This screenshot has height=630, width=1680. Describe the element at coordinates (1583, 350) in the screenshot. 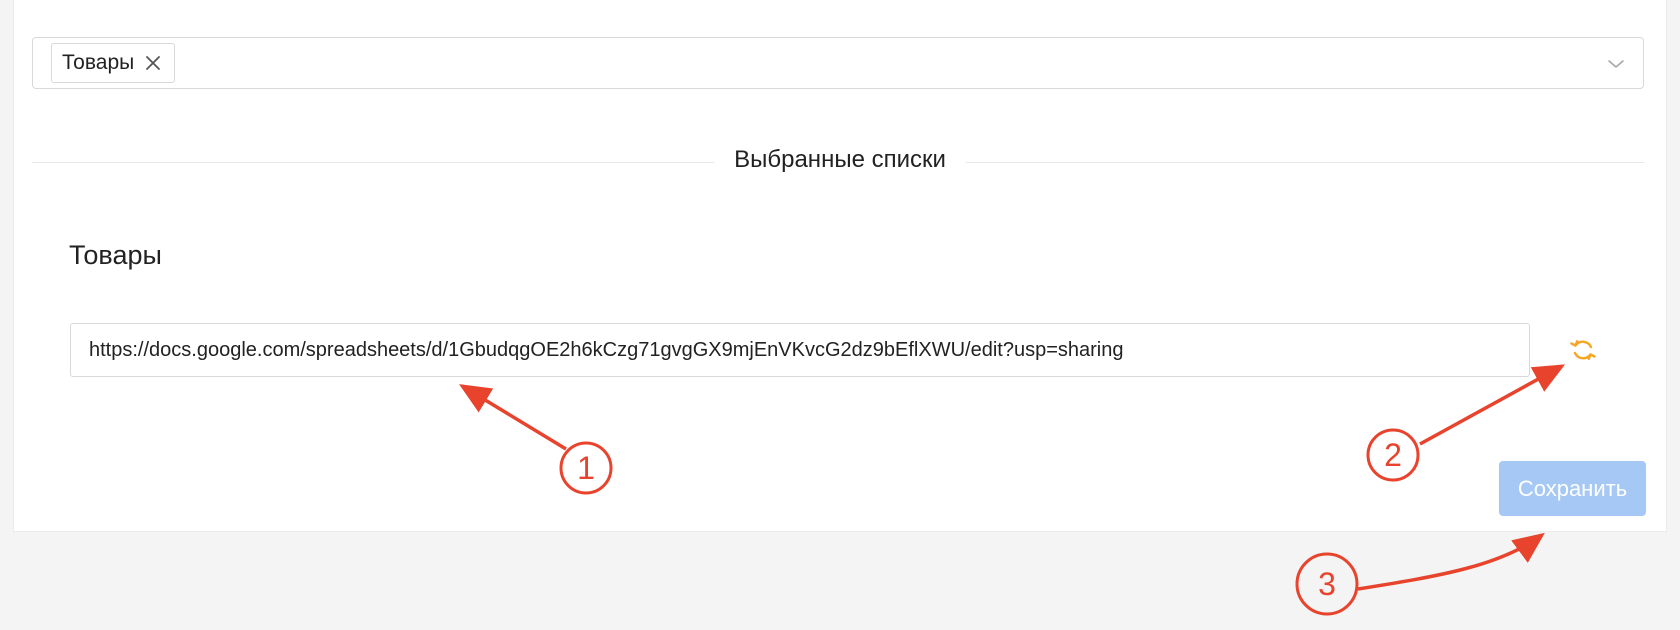

I see `refresh-icon` at that location.